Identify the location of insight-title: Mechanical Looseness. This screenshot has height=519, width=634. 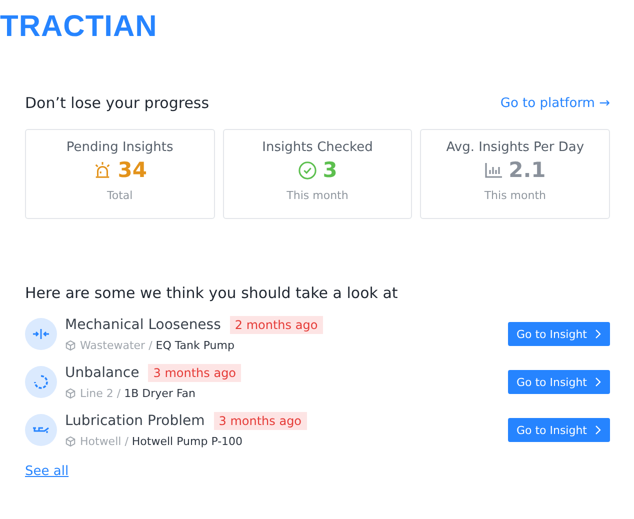
(143, 325).